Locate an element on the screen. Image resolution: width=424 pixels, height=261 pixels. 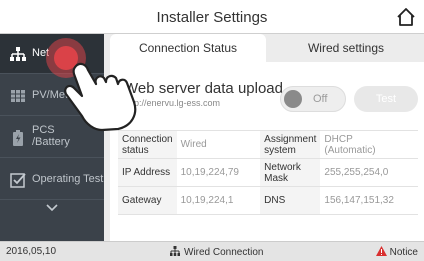
sidebar-item-label-line1: PCS is located at coordinates (43, 130).